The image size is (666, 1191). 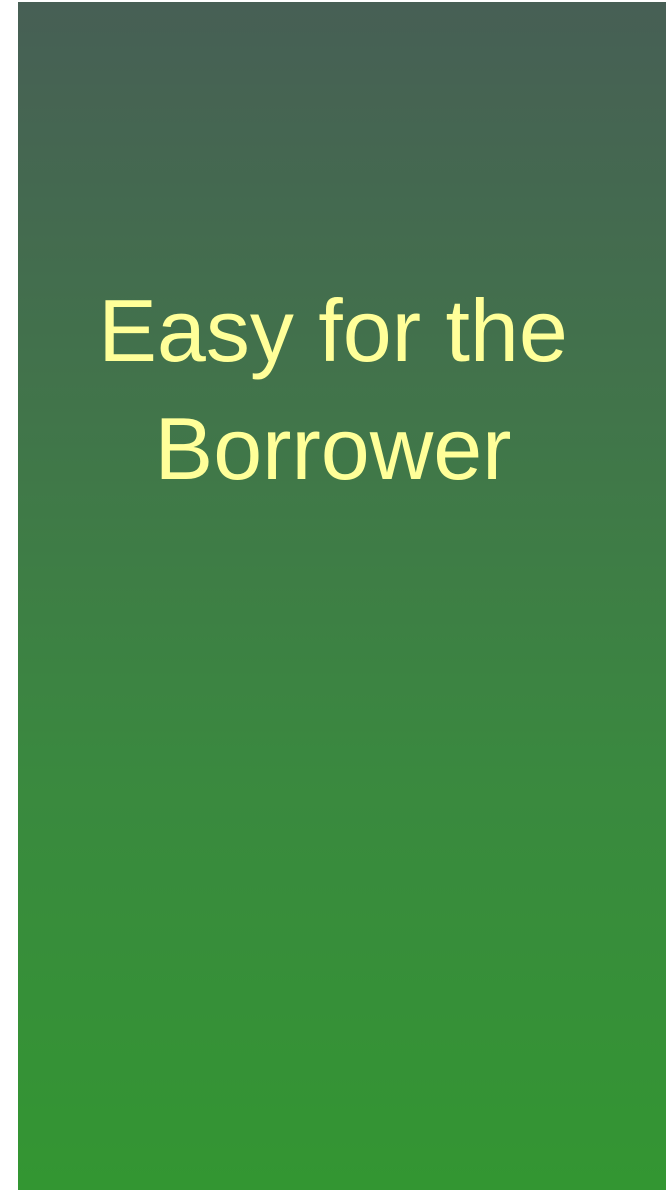 What do you see at coordinates (333, 448) in the screenshot?
I see `slide-title-line-2: Borrower` at bounding box center [333, 448].